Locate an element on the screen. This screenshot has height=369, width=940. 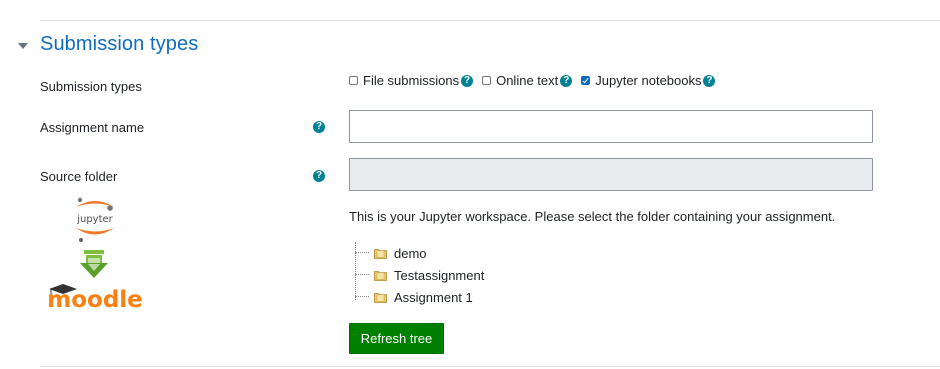
tree-item-demo: demo is located at coordinates (419, 253).